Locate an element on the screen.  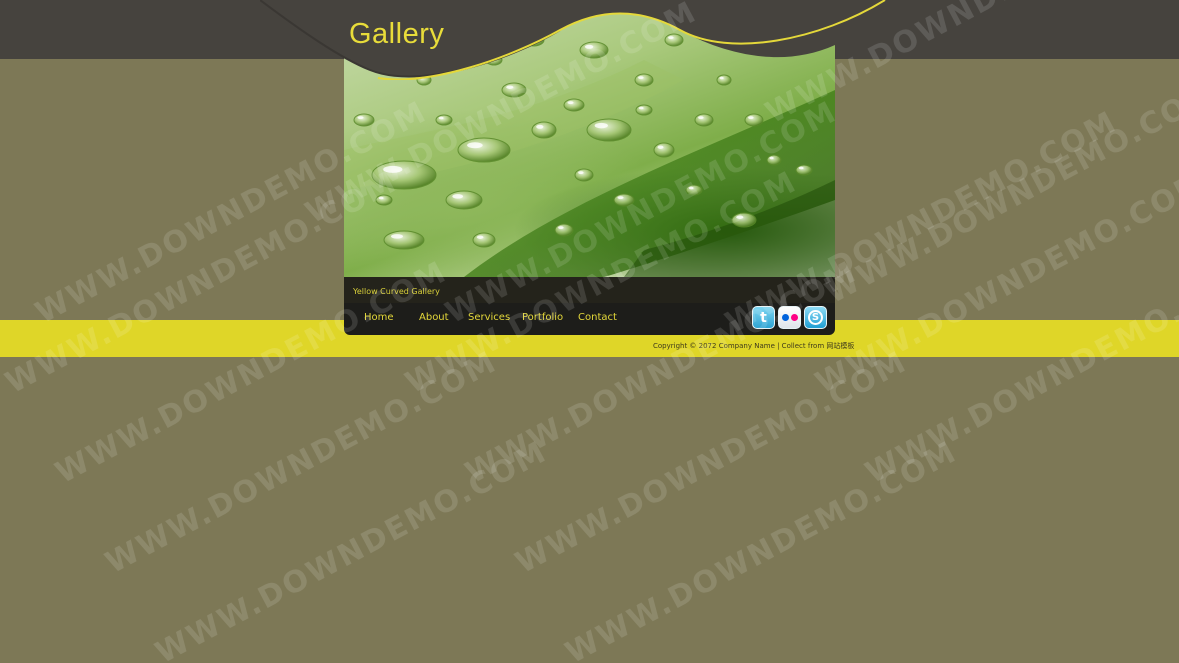
skype-letter: S is located at coordinates (815, 317).